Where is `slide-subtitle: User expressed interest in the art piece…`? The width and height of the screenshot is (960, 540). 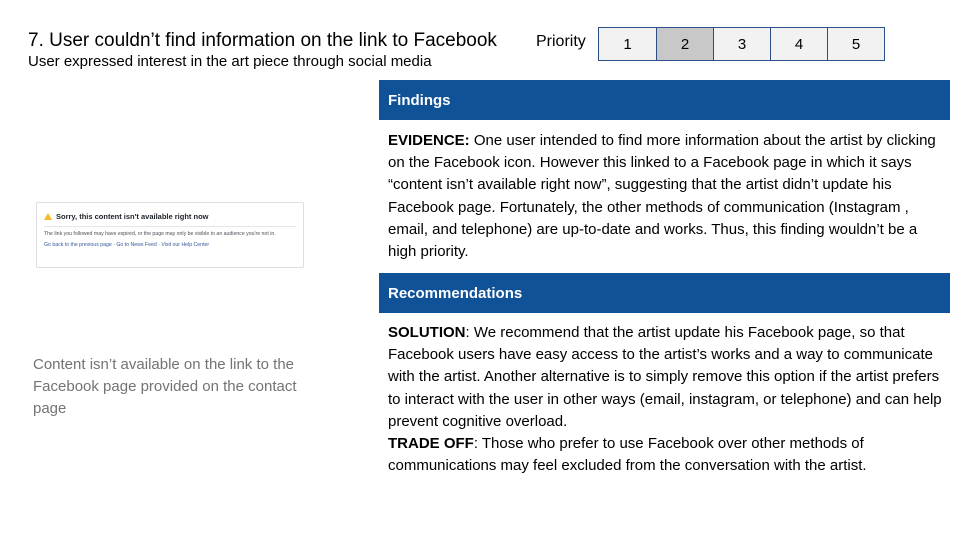 slide-subtitle: User expressed interest in the art piece… is located at coordinates (230, 61).